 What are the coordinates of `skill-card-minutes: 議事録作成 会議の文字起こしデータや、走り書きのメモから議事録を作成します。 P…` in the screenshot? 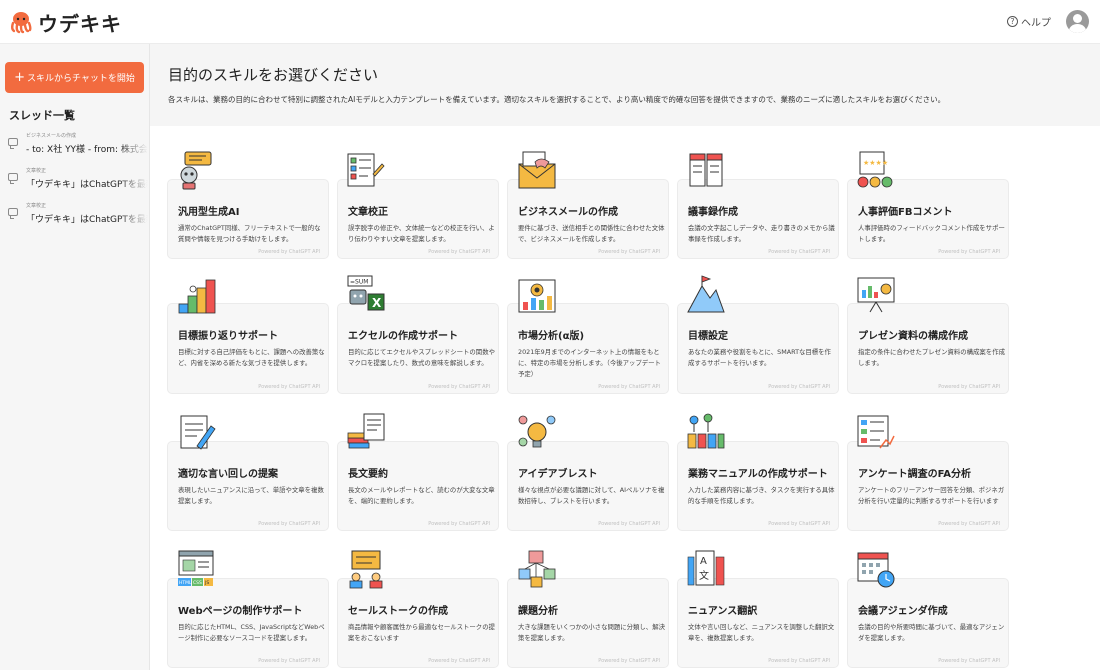 It's located at (758, 219).